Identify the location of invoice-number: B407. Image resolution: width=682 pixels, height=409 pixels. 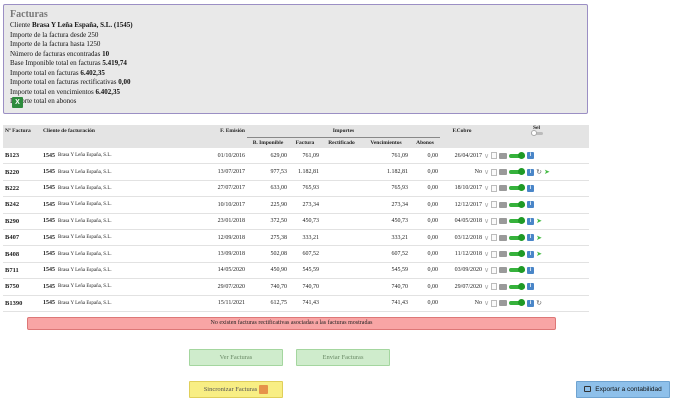
(22, 238).